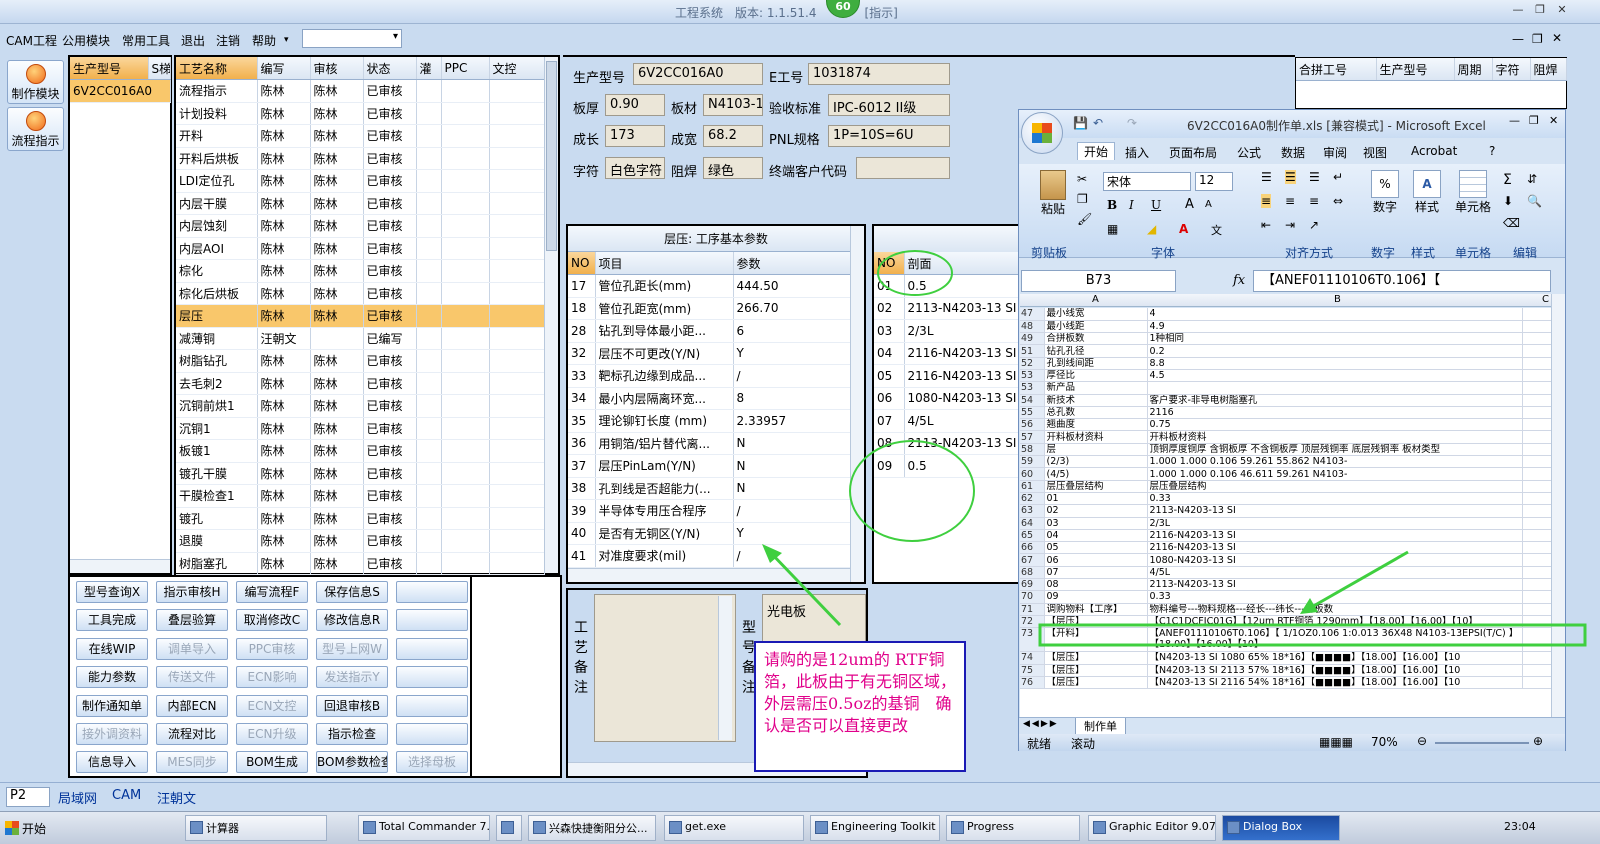 This screenshot has width=1600, height=844. Describe the element at coordinates (734, 828) in the screenshot. I see `taskbar-item: get.exe` at that location.